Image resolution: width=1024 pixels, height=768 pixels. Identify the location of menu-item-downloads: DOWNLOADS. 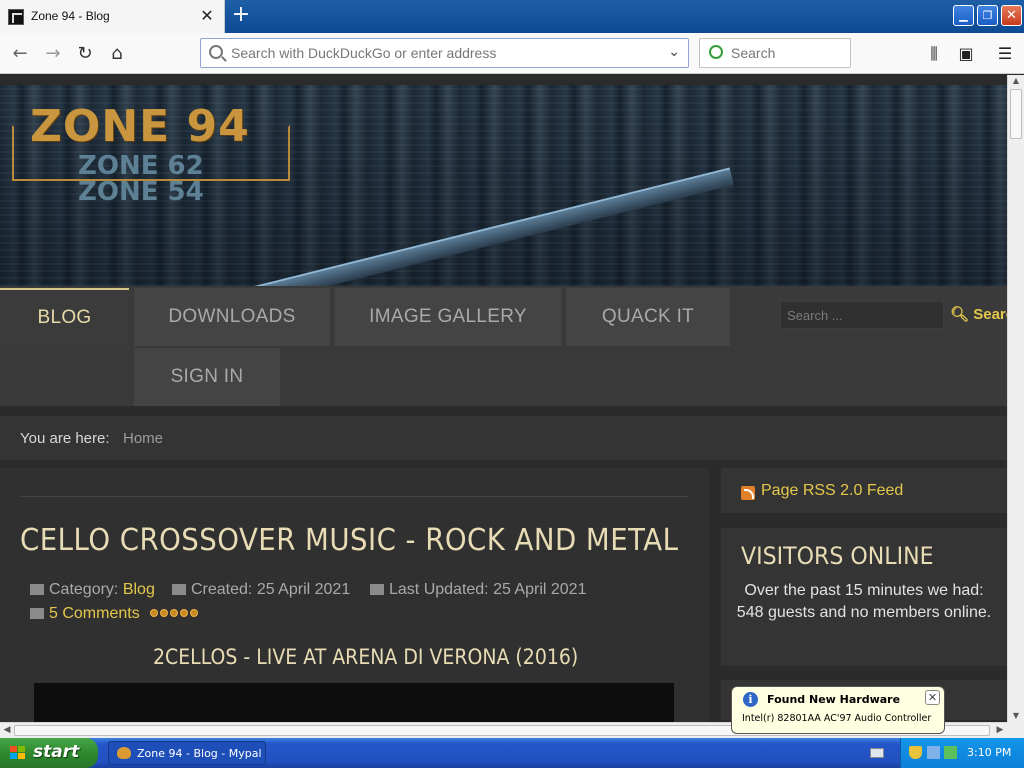
(232, 317).